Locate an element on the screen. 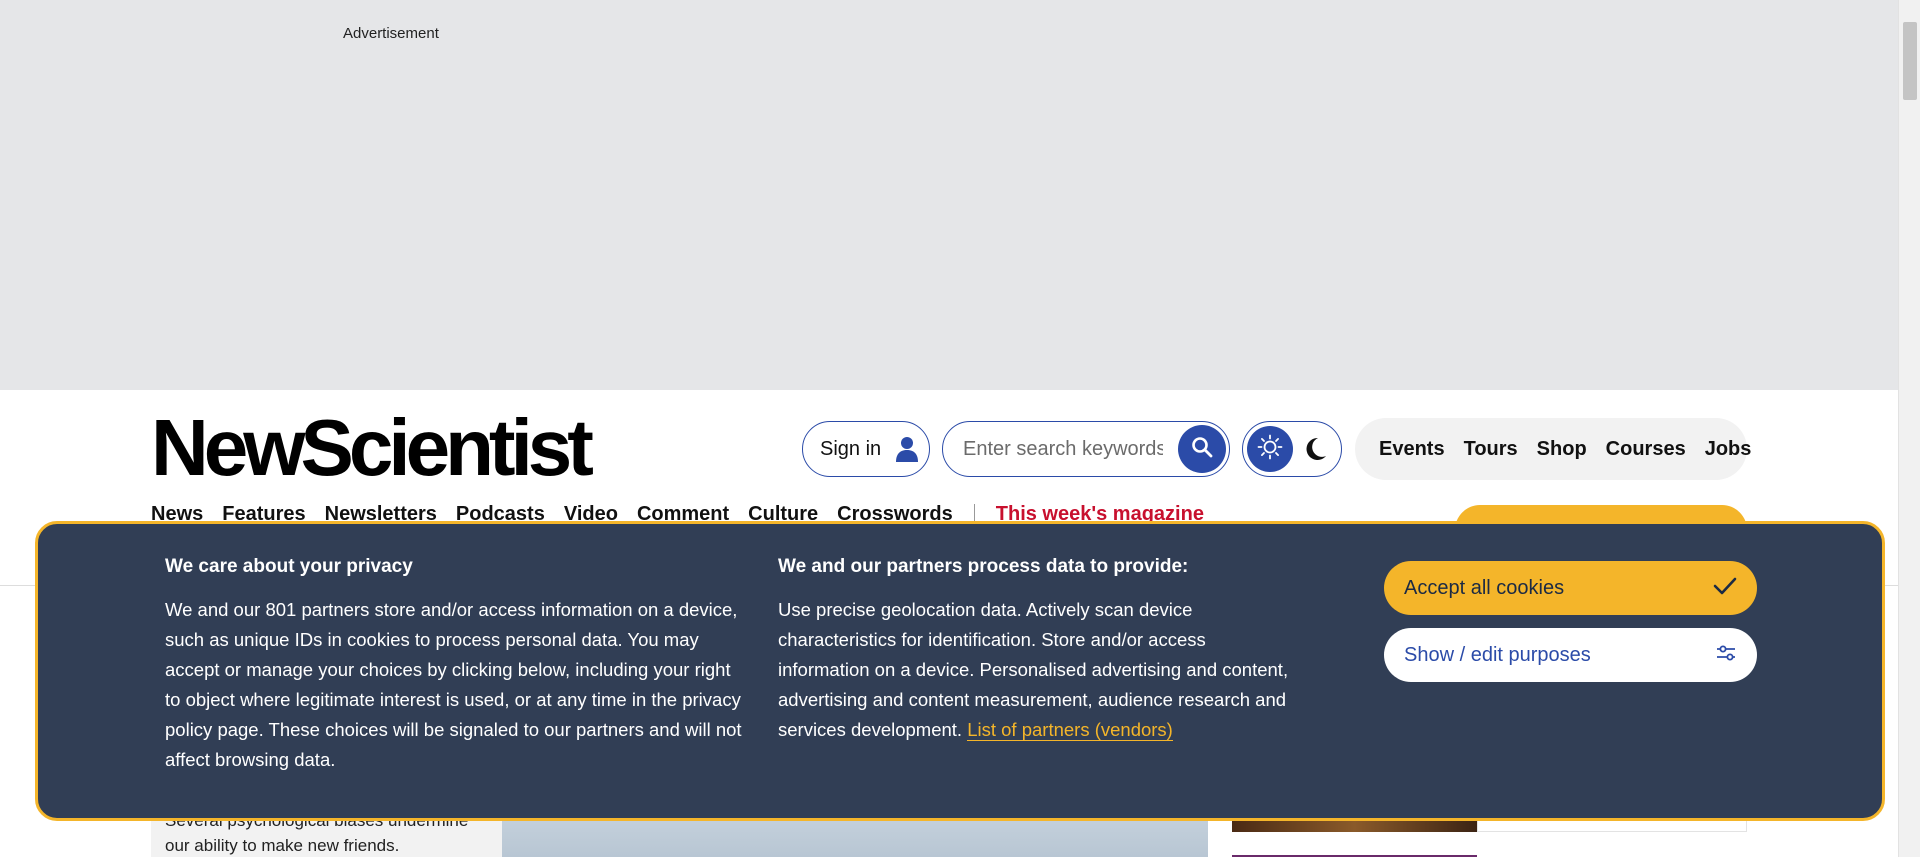  light-mode-button is located at coordinates (1270, 449).